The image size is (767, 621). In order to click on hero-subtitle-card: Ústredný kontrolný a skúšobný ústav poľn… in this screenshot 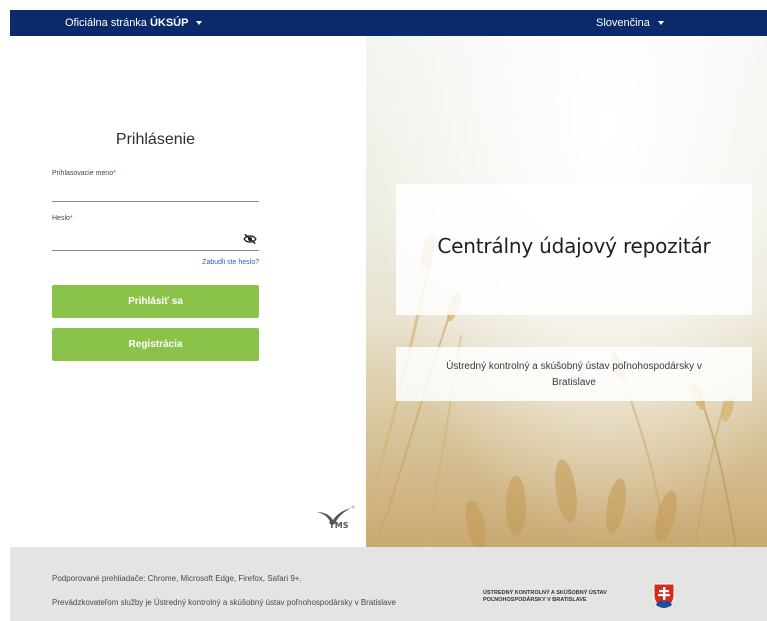, I will do `click(574, 374)`.